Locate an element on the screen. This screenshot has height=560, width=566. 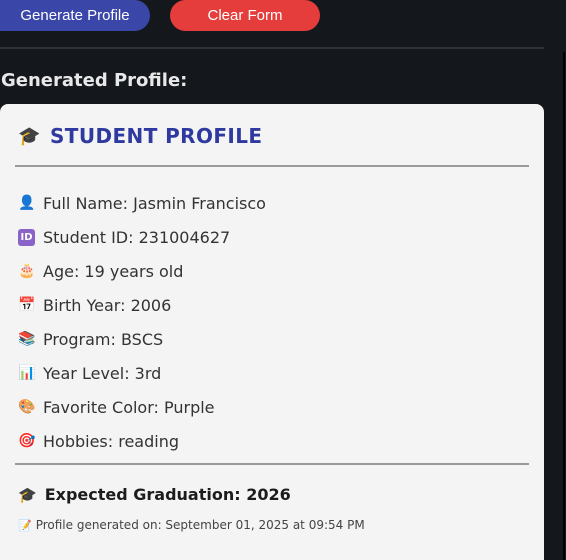
card-title: 🎓 STUDENT PROFILE is located at coordinates (140, 136).